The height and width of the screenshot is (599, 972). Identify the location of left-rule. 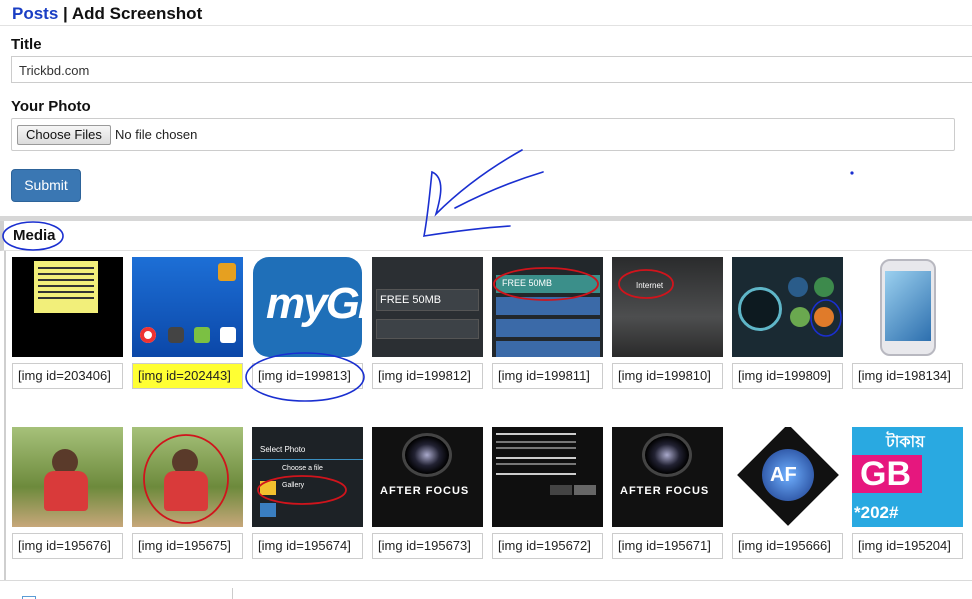
(5, 416).